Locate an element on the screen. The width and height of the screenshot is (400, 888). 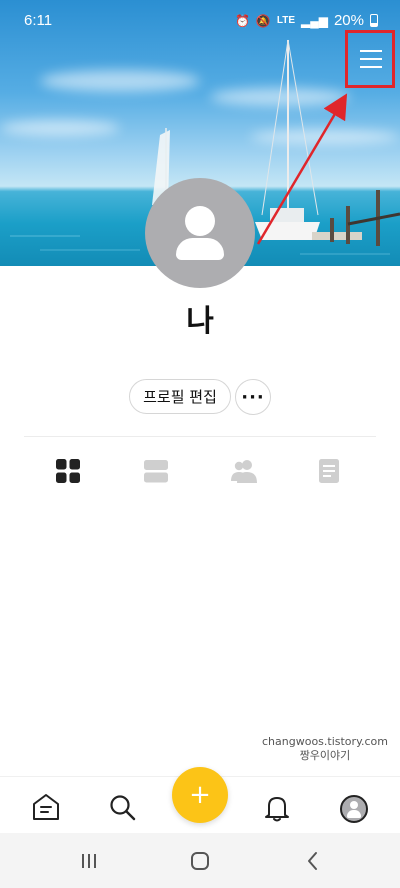
profile-name: 나 is located at coordinates (200, 321).